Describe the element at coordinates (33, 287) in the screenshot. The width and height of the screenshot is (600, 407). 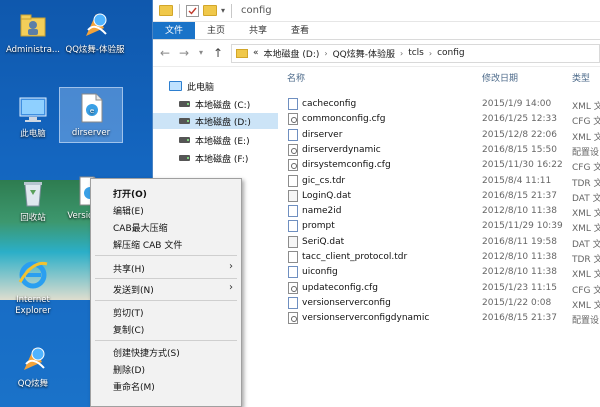
I see `desktop-icon-internet-explorer: Internet Explorer` at that location.